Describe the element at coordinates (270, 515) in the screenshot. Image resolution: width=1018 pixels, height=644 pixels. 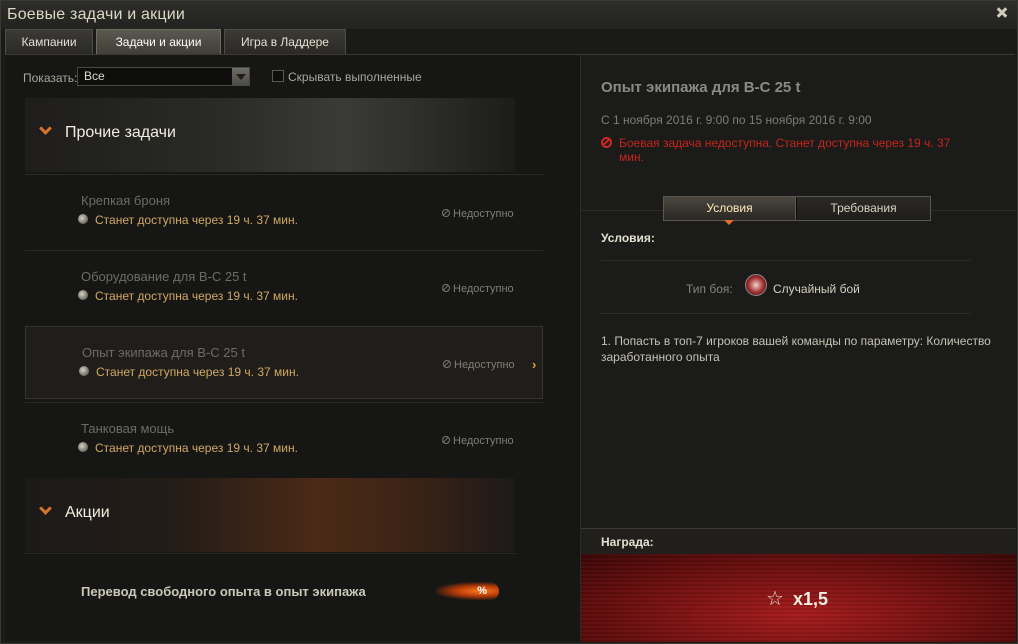
I see `group-header-actions: Акции` at that location.